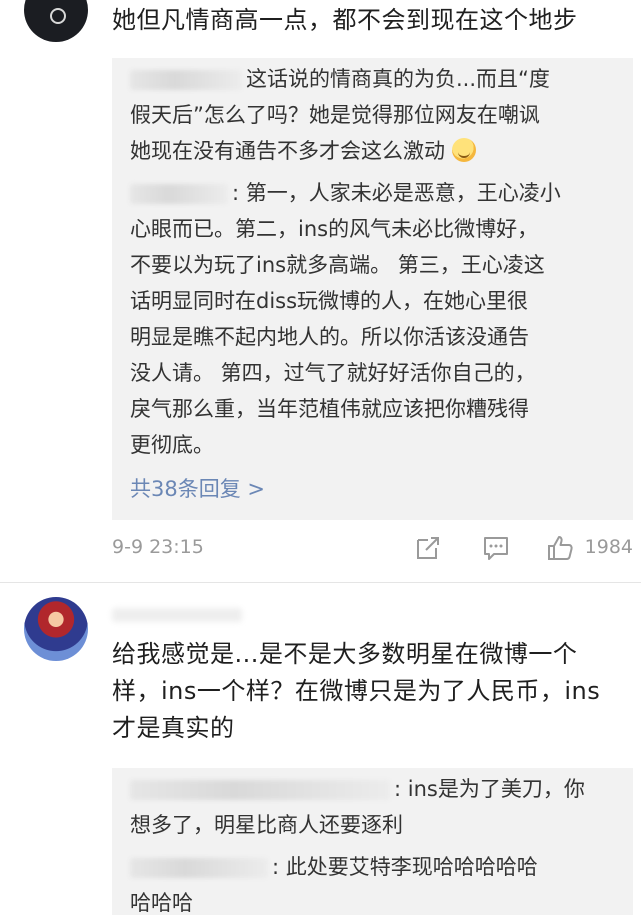 This screenshot has width=641, height=920. Describe the element at coordinates (463, 150) in the screenshot. I see `sweat-smile-emoji-icon` at that location.